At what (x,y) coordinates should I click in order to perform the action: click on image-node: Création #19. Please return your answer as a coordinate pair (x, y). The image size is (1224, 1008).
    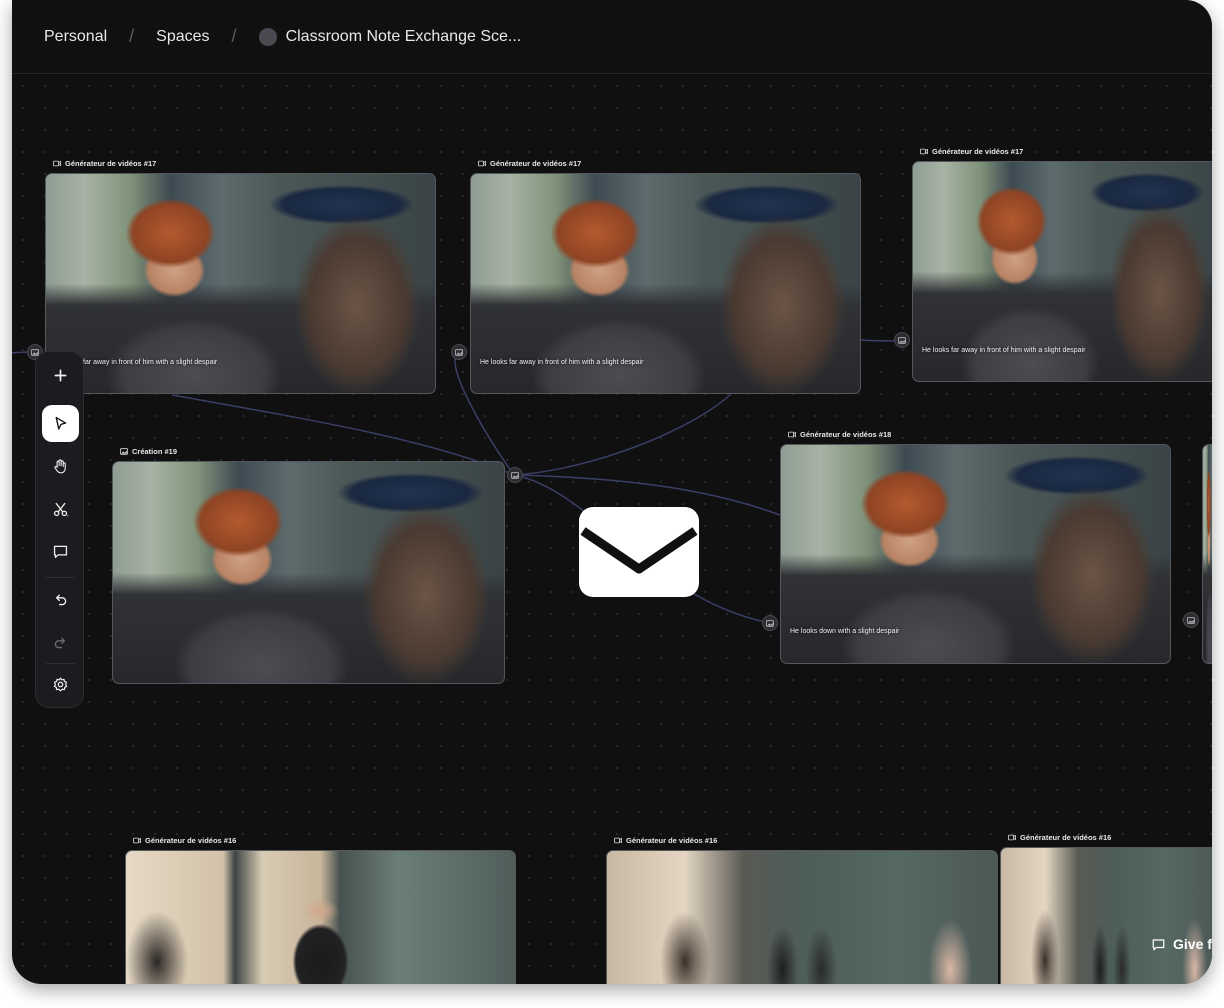
    Looking at the image, I should click on (308, 565).